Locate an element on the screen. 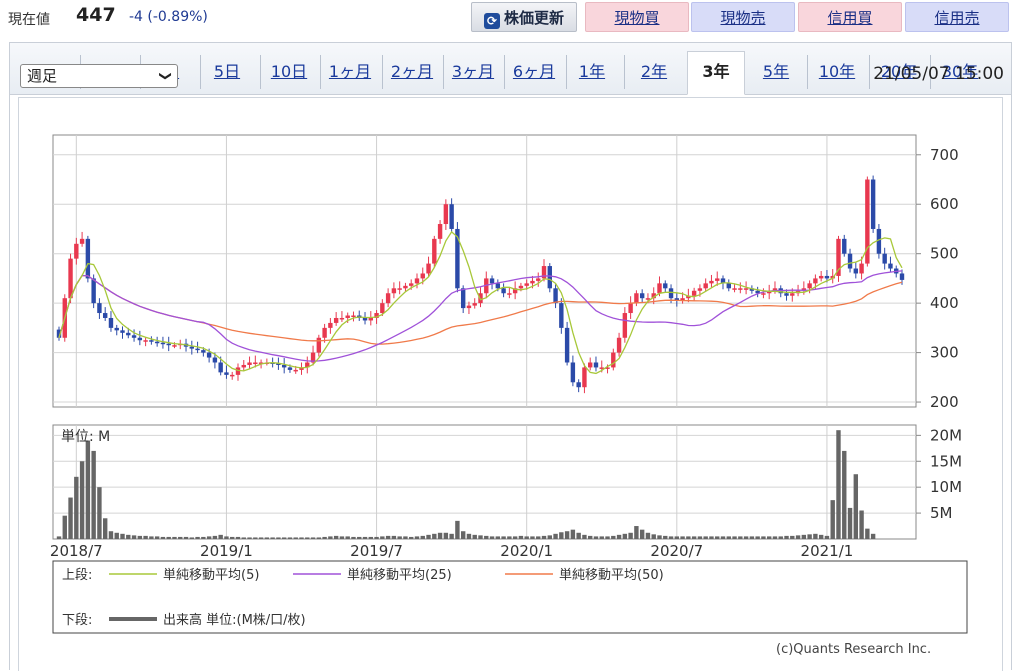 The height and width of the screenshot is (671, 1024). volume-plot-frame is located at coordinates (484, 482).